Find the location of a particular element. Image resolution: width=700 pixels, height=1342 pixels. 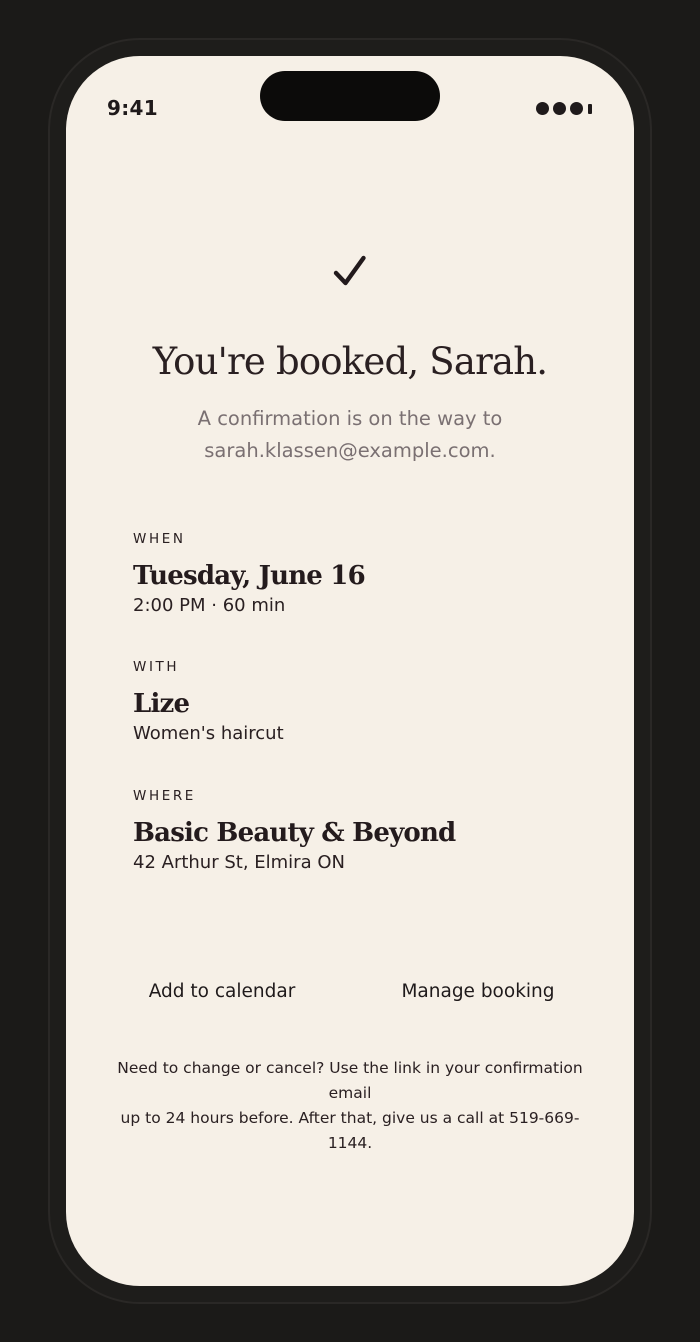

when-section: WHEN Tuesday, June 16 2:00 PM · 60 min is located at coordinates (353, 573).